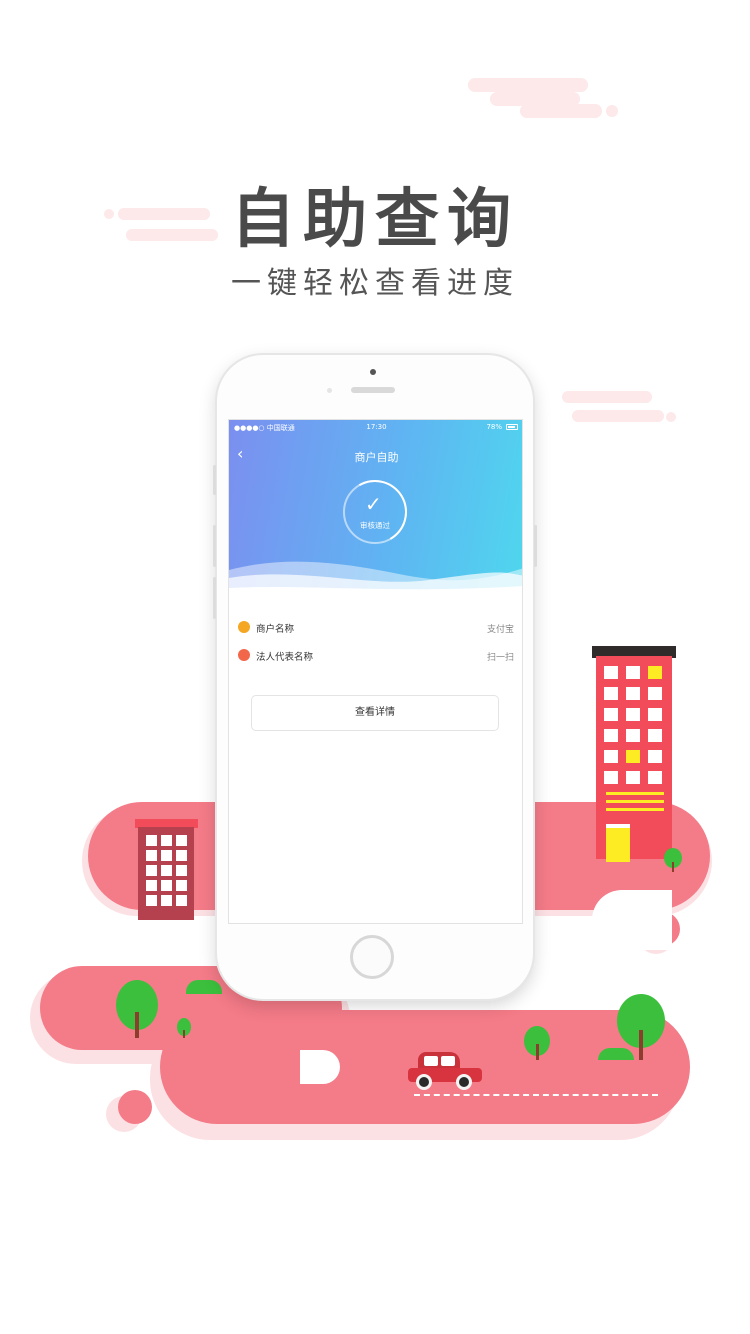  What do you see at coordinates (494, 427) in the screenshot?
I see `status-battery-text: 78%` at bounding box center [494, 427].